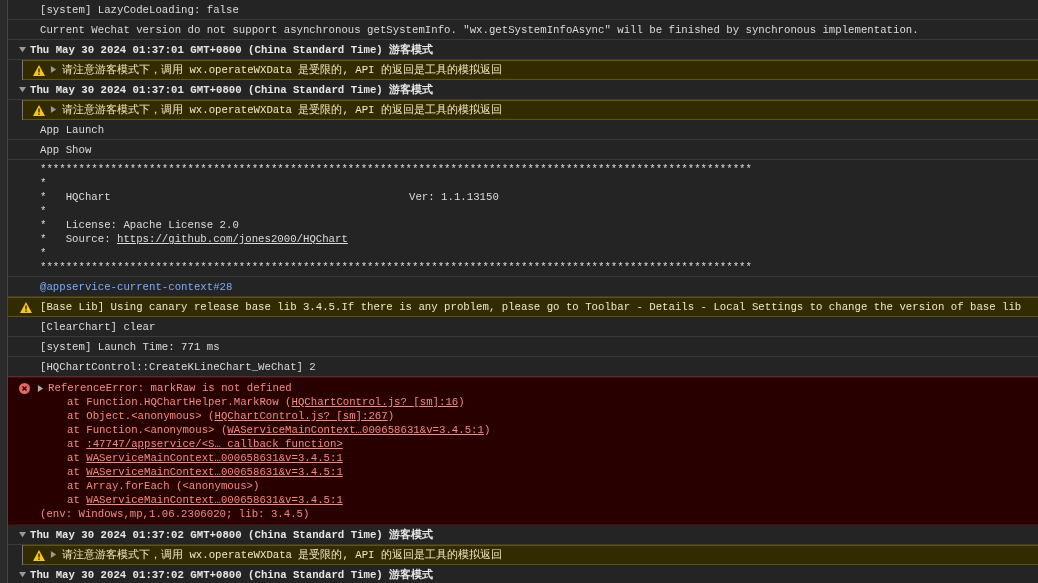 The height and width of the screenshot is (583, 1038). I want to click on stack-frame: at Function.<anonymous> (WAServiceMainContext…000658631&v=3.4.5:1), so click(528, 430).